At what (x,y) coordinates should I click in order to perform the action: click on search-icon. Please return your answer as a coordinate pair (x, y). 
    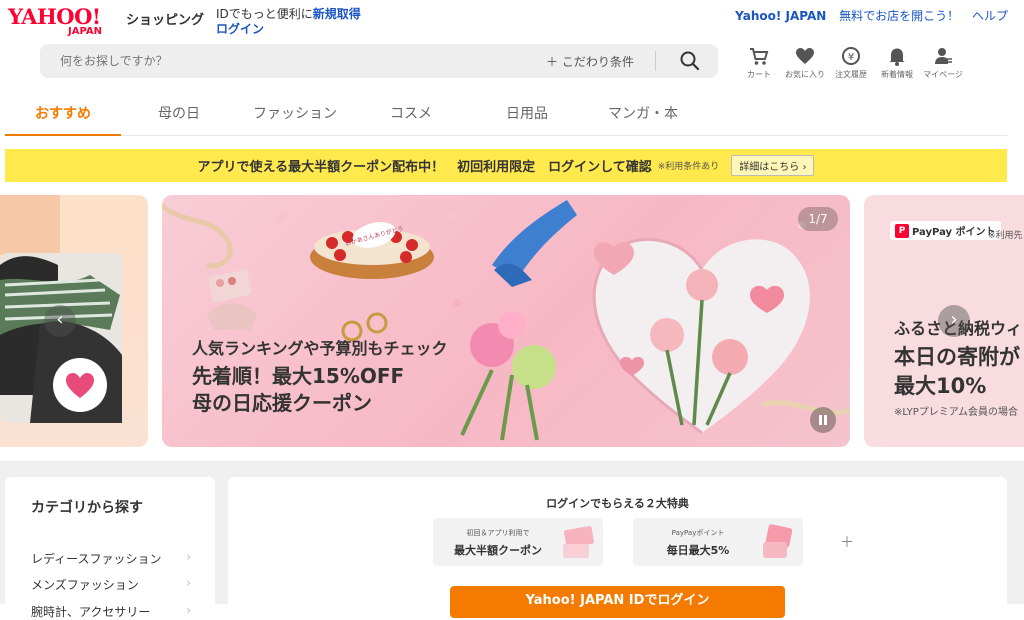
    Looking at the image, I should click on (690, 61).